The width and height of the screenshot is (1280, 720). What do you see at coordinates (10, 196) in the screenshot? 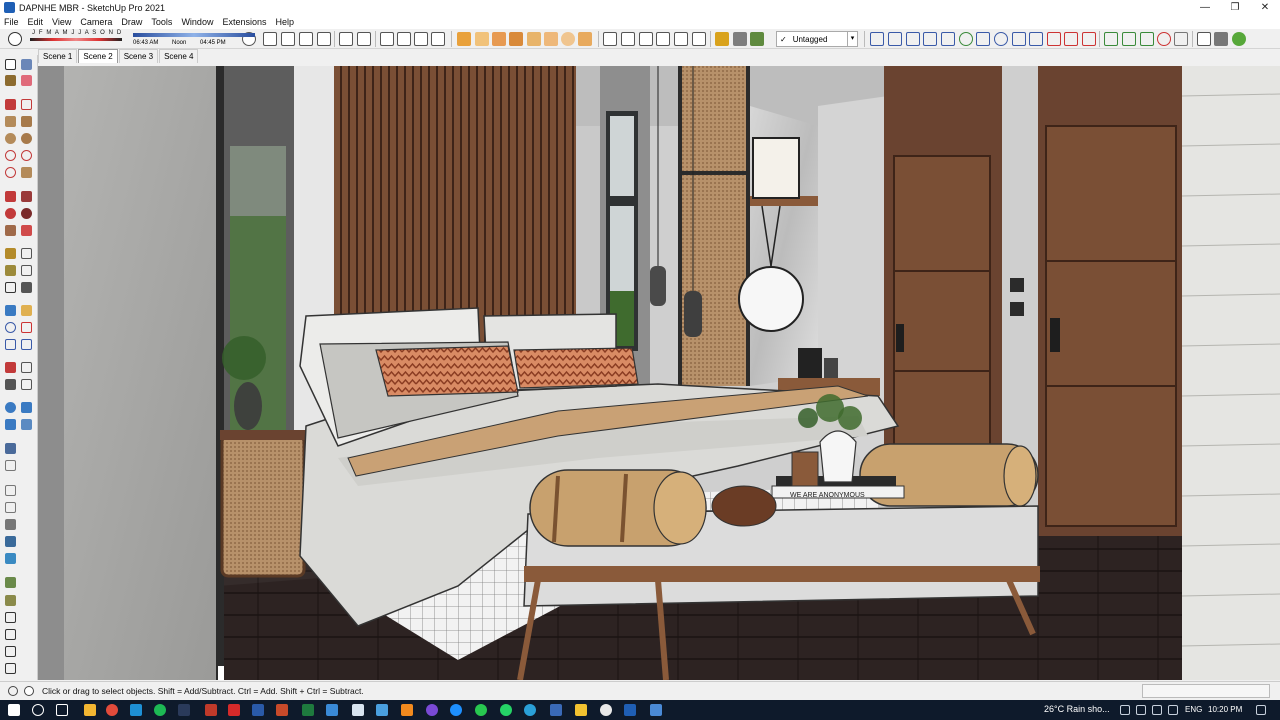
I see `move-tool-icon` at bounding box center [10, 196].